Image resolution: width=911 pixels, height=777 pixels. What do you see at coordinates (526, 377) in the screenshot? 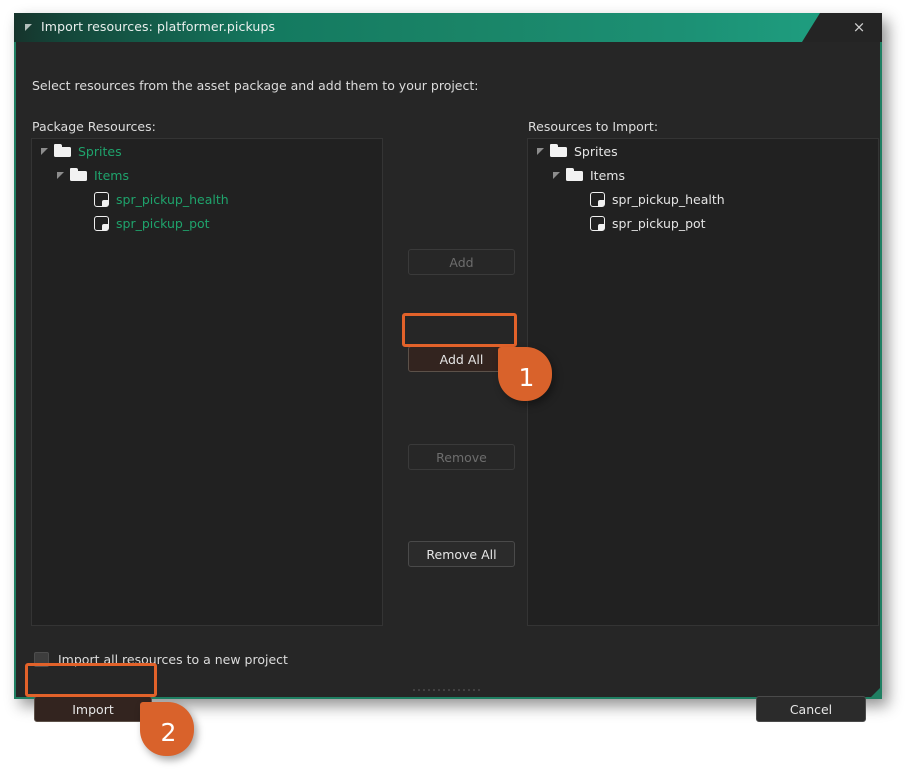
I see `callout-number: 1` at bounding box center [526, 377].